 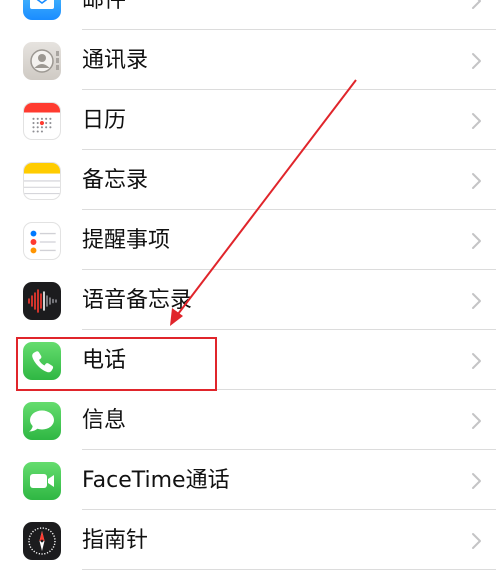 What do you see at coordinates (248, 300) in the screenshot?
I see `settings-row-voice-memos: 语音备忘录` at bounding box center [248, 300].